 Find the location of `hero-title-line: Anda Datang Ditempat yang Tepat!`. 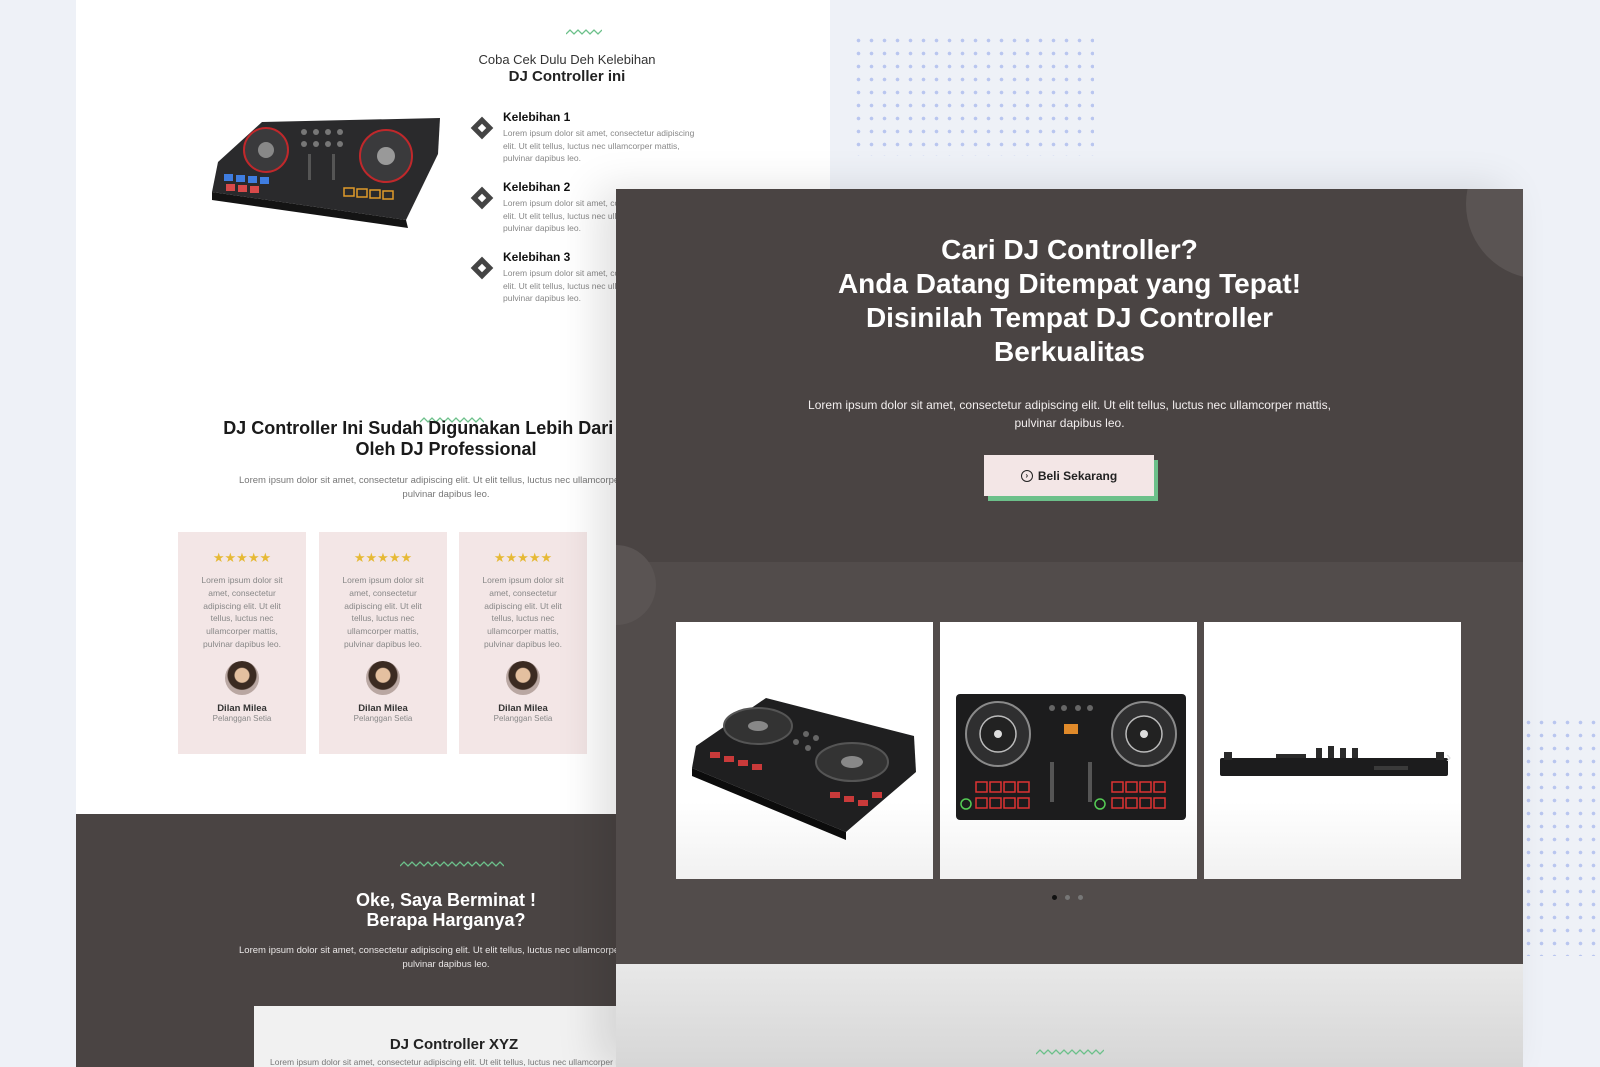

hero-title-line: Anda Datang Ditempat yang Tepat! is located at coordinates (1069, 283).